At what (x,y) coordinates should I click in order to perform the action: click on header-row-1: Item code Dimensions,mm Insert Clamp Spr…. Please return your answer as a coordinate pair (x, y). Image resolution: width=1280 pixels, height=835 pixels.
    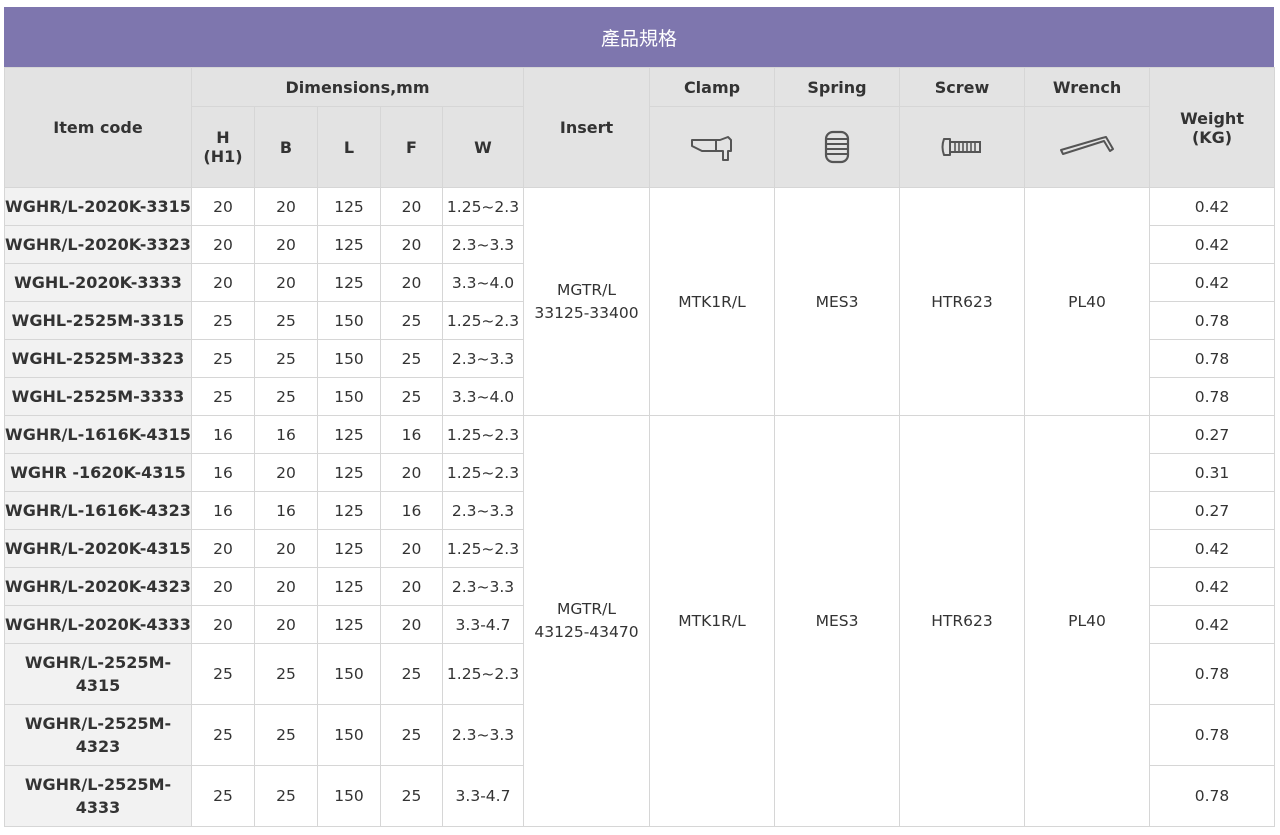
    Looking at the image, I should click on (640, 127).